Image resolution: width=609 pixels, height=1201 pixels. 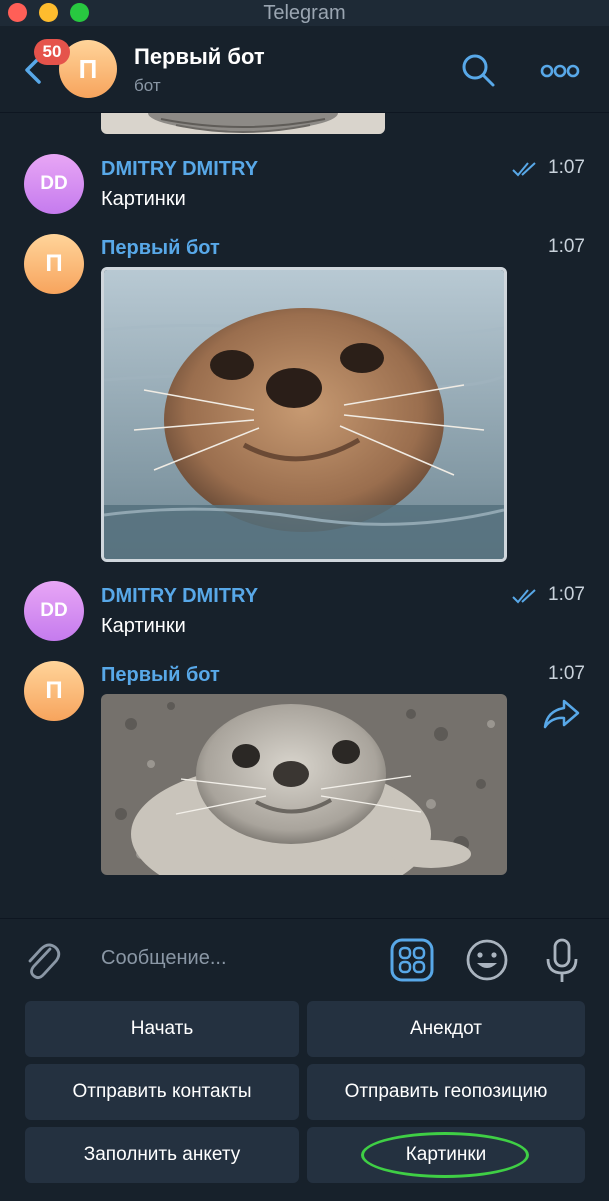 I want to click on keyboard-button-joke: Анекдот, so click(x=446, y=1029).